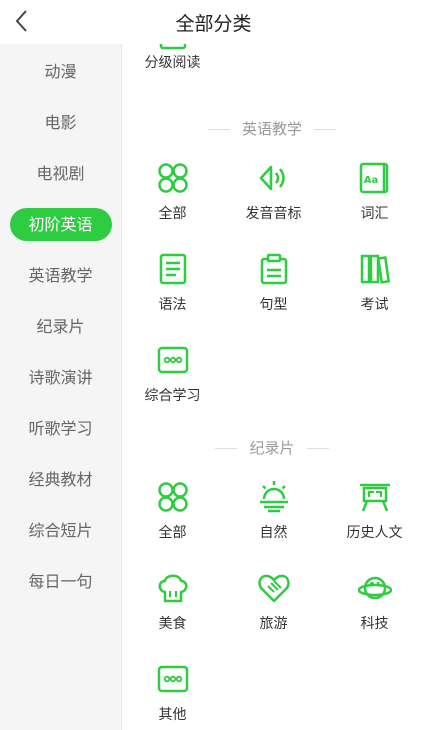 Image resolution: width=427 pixels, height=730 pixels. I want to click on planet-icon, so click(375, 588).